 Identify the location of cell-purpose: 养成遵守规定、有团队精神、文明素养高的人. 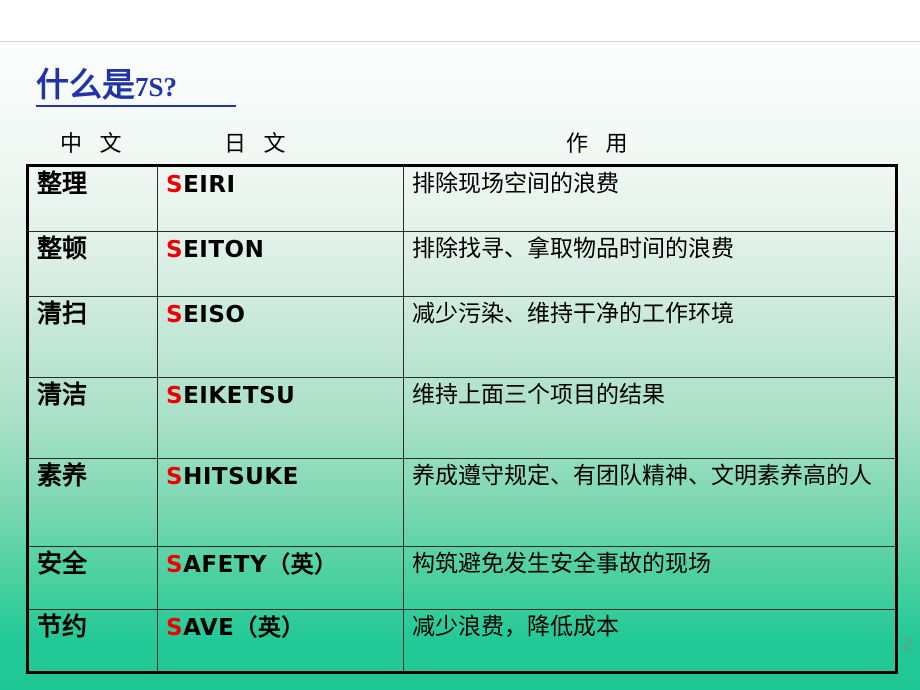
(650, 502).